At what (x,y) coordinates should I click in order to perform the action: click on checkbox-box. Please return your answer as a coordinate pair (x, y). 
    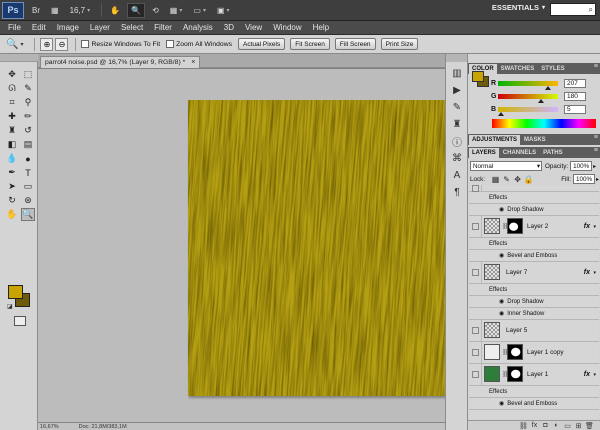
    Looking at the image, I should click on (85, 44).